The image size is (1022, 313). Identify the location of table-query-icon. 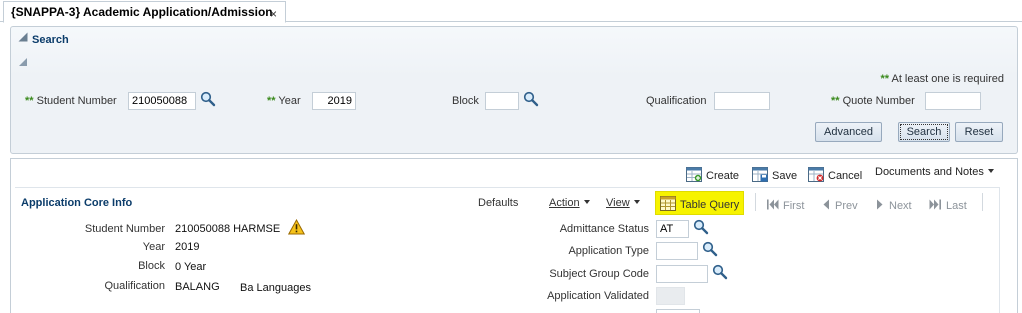
(668, 203).